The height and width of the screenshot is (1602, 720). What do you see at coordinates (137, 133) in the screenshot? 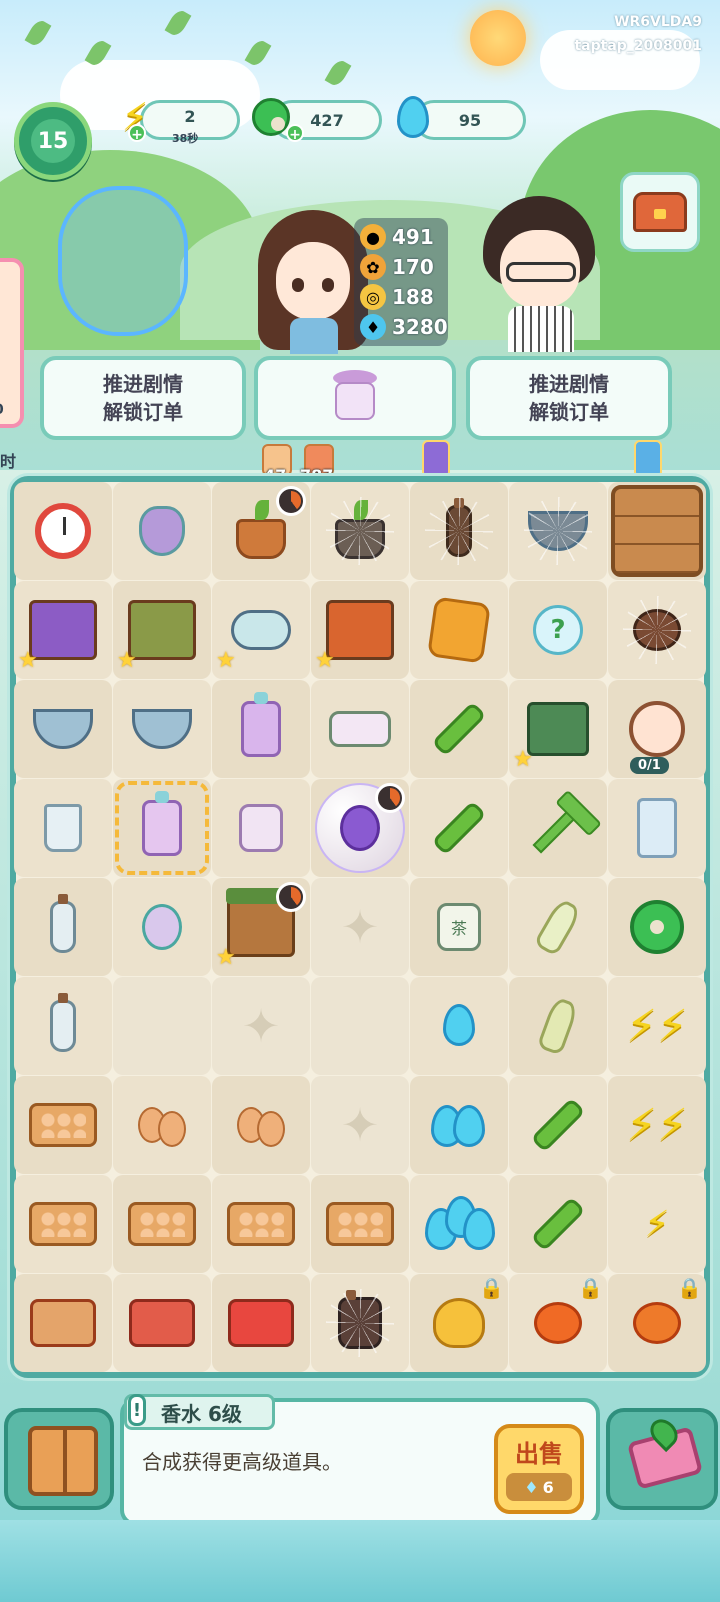
I see `add-energy-button: +` at bounding box center [137, 133].